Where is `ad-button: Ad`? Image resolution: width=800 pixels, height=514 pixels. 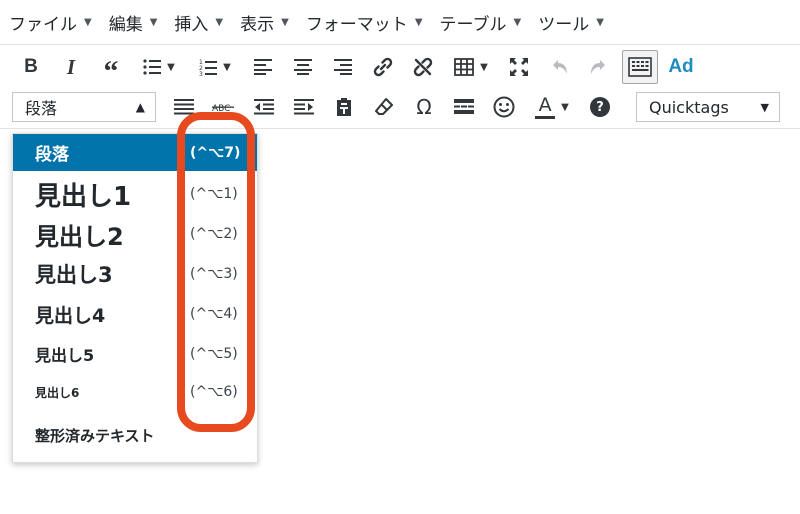 ad-button: Ad is located at coordinates (681, 67).